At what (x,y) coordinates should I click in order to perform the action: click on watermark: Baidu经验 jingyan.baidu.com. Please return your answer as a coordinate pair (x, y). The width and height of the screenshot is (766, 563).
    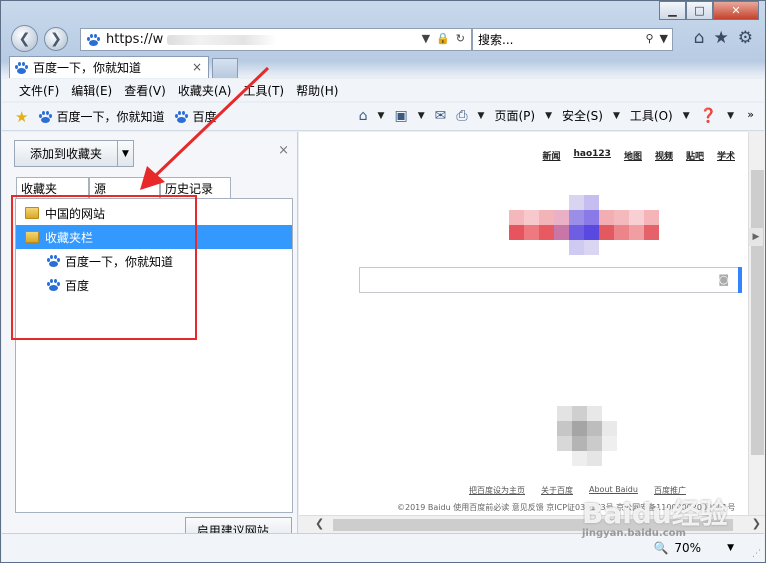
    Looking at the image, I should click on (655, 515).